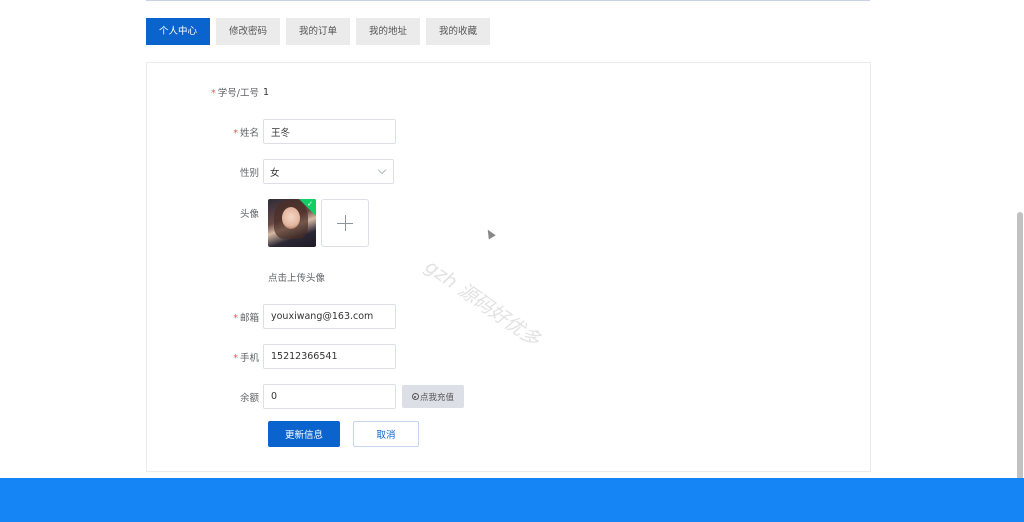  I want to click on avatar-upload-button, so click(345, 223).